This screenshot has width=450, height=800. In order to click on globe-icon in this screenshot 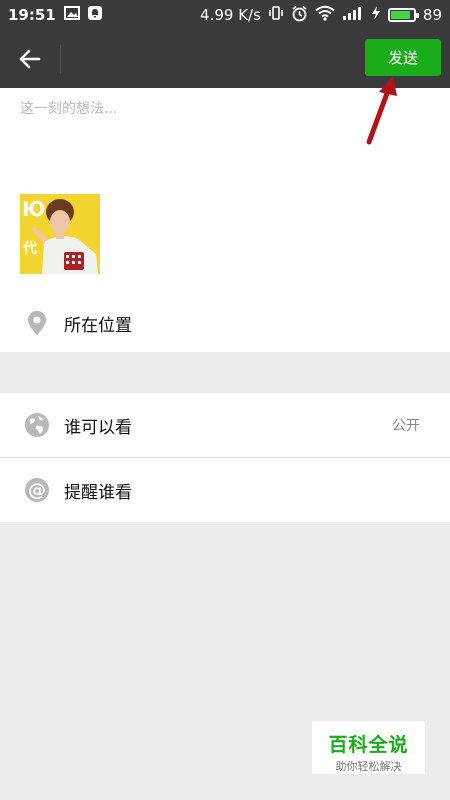, I will do `click(37, 425)`.